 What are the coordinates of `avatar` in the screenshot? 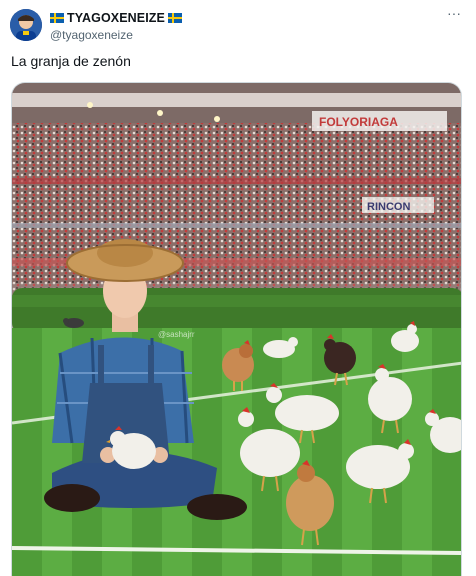 It's located at (26, 25).